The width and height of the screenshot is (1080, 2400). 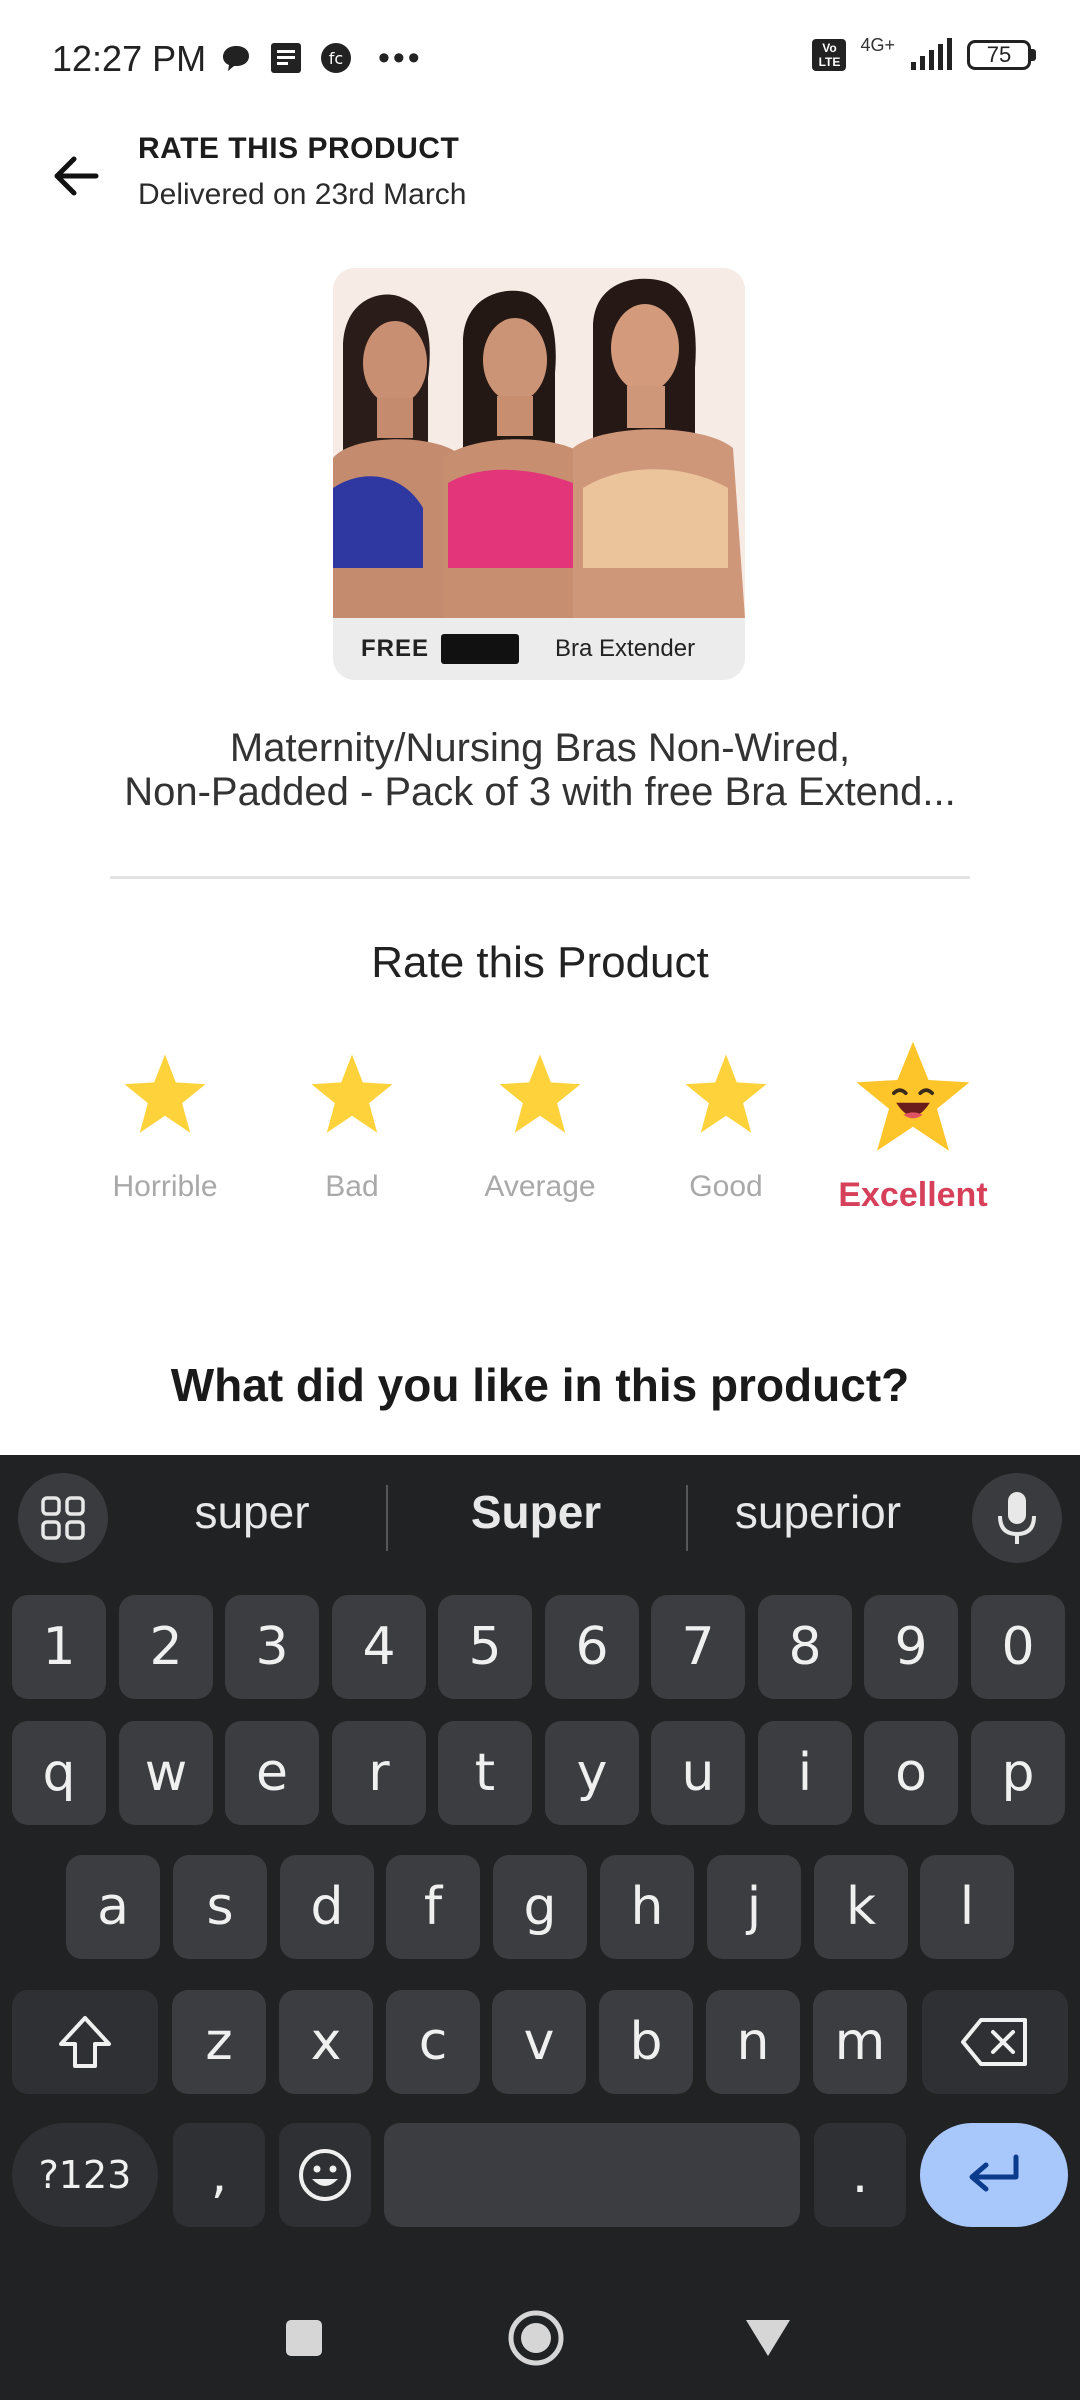 I want to click on emoji-key, so click(x=325, y=2175).